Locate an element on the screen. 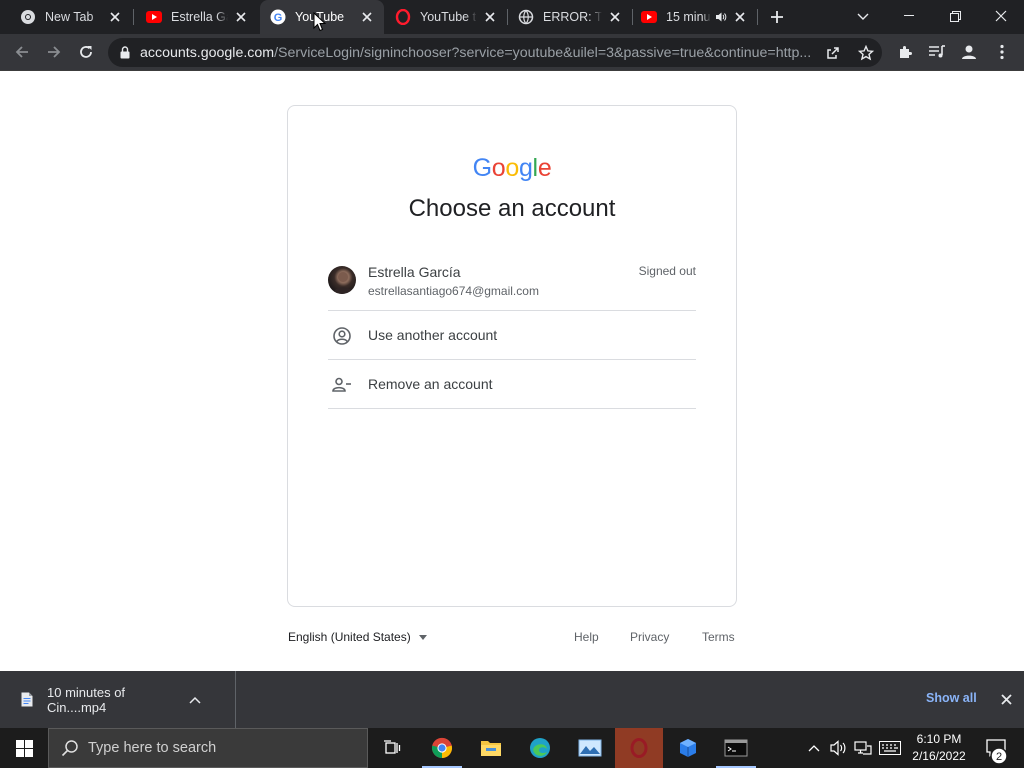 The width and height of the screenshot is (1024, 768). taskbar-photos-app is located at coordinates (590, 748).